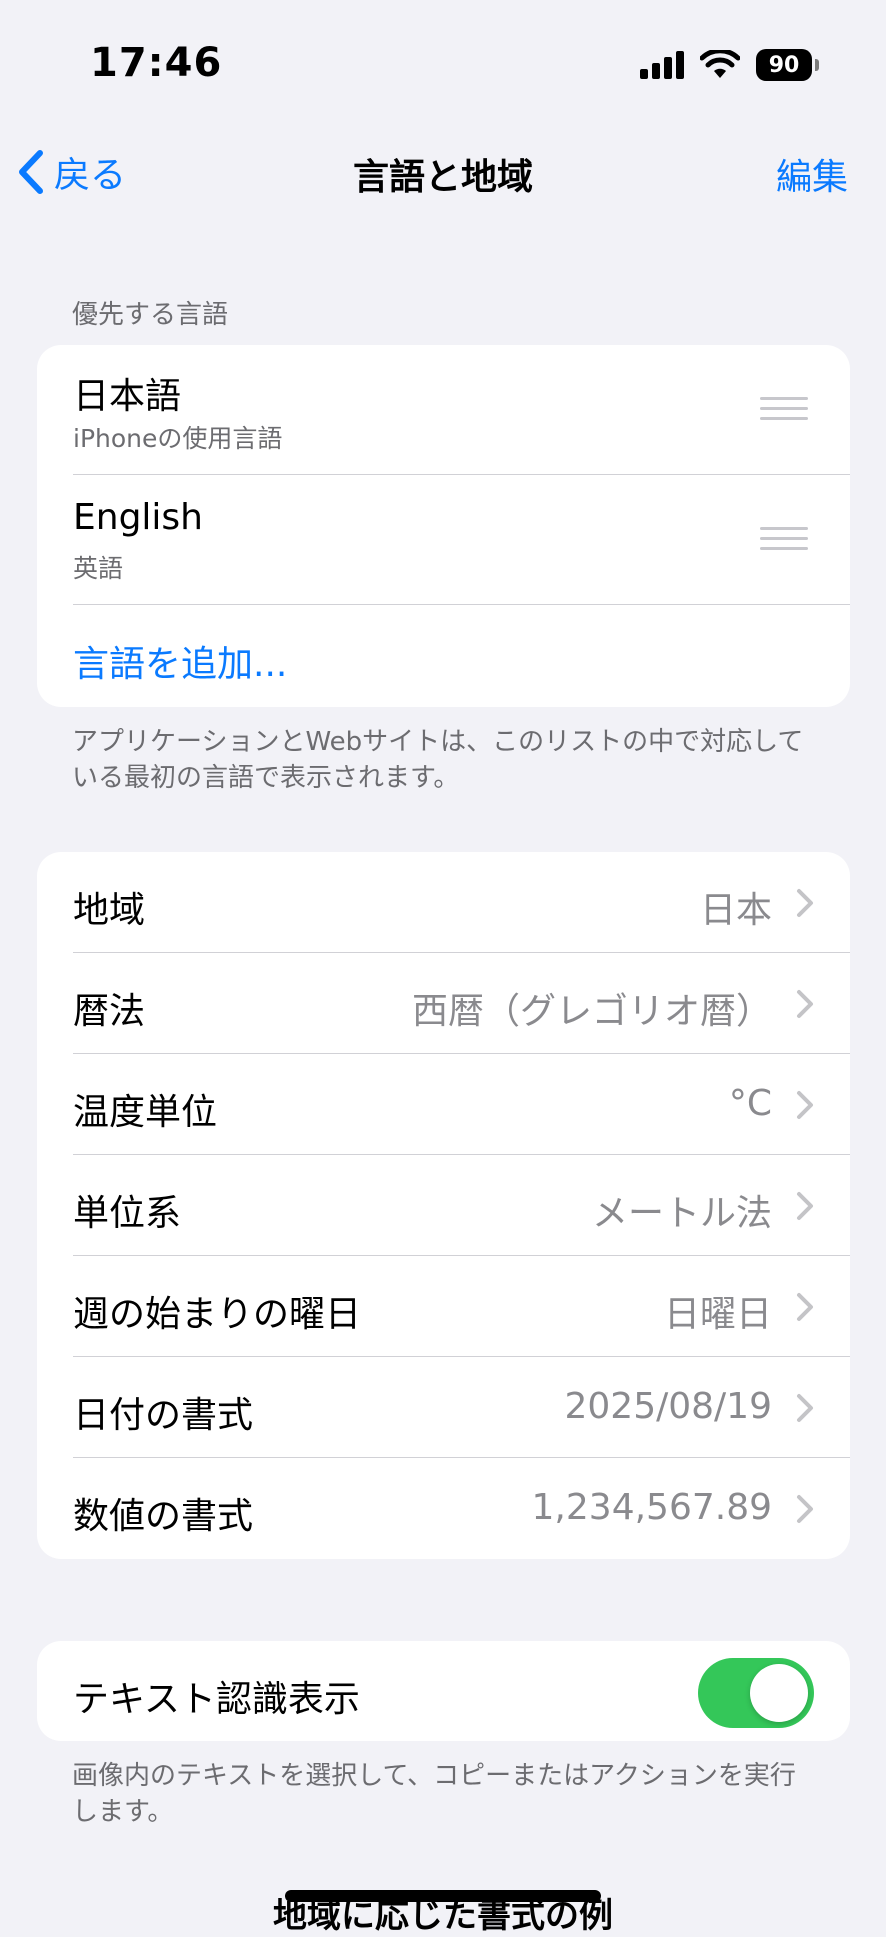  I want to click on settings-value: メートル法, so click(681, 1213).